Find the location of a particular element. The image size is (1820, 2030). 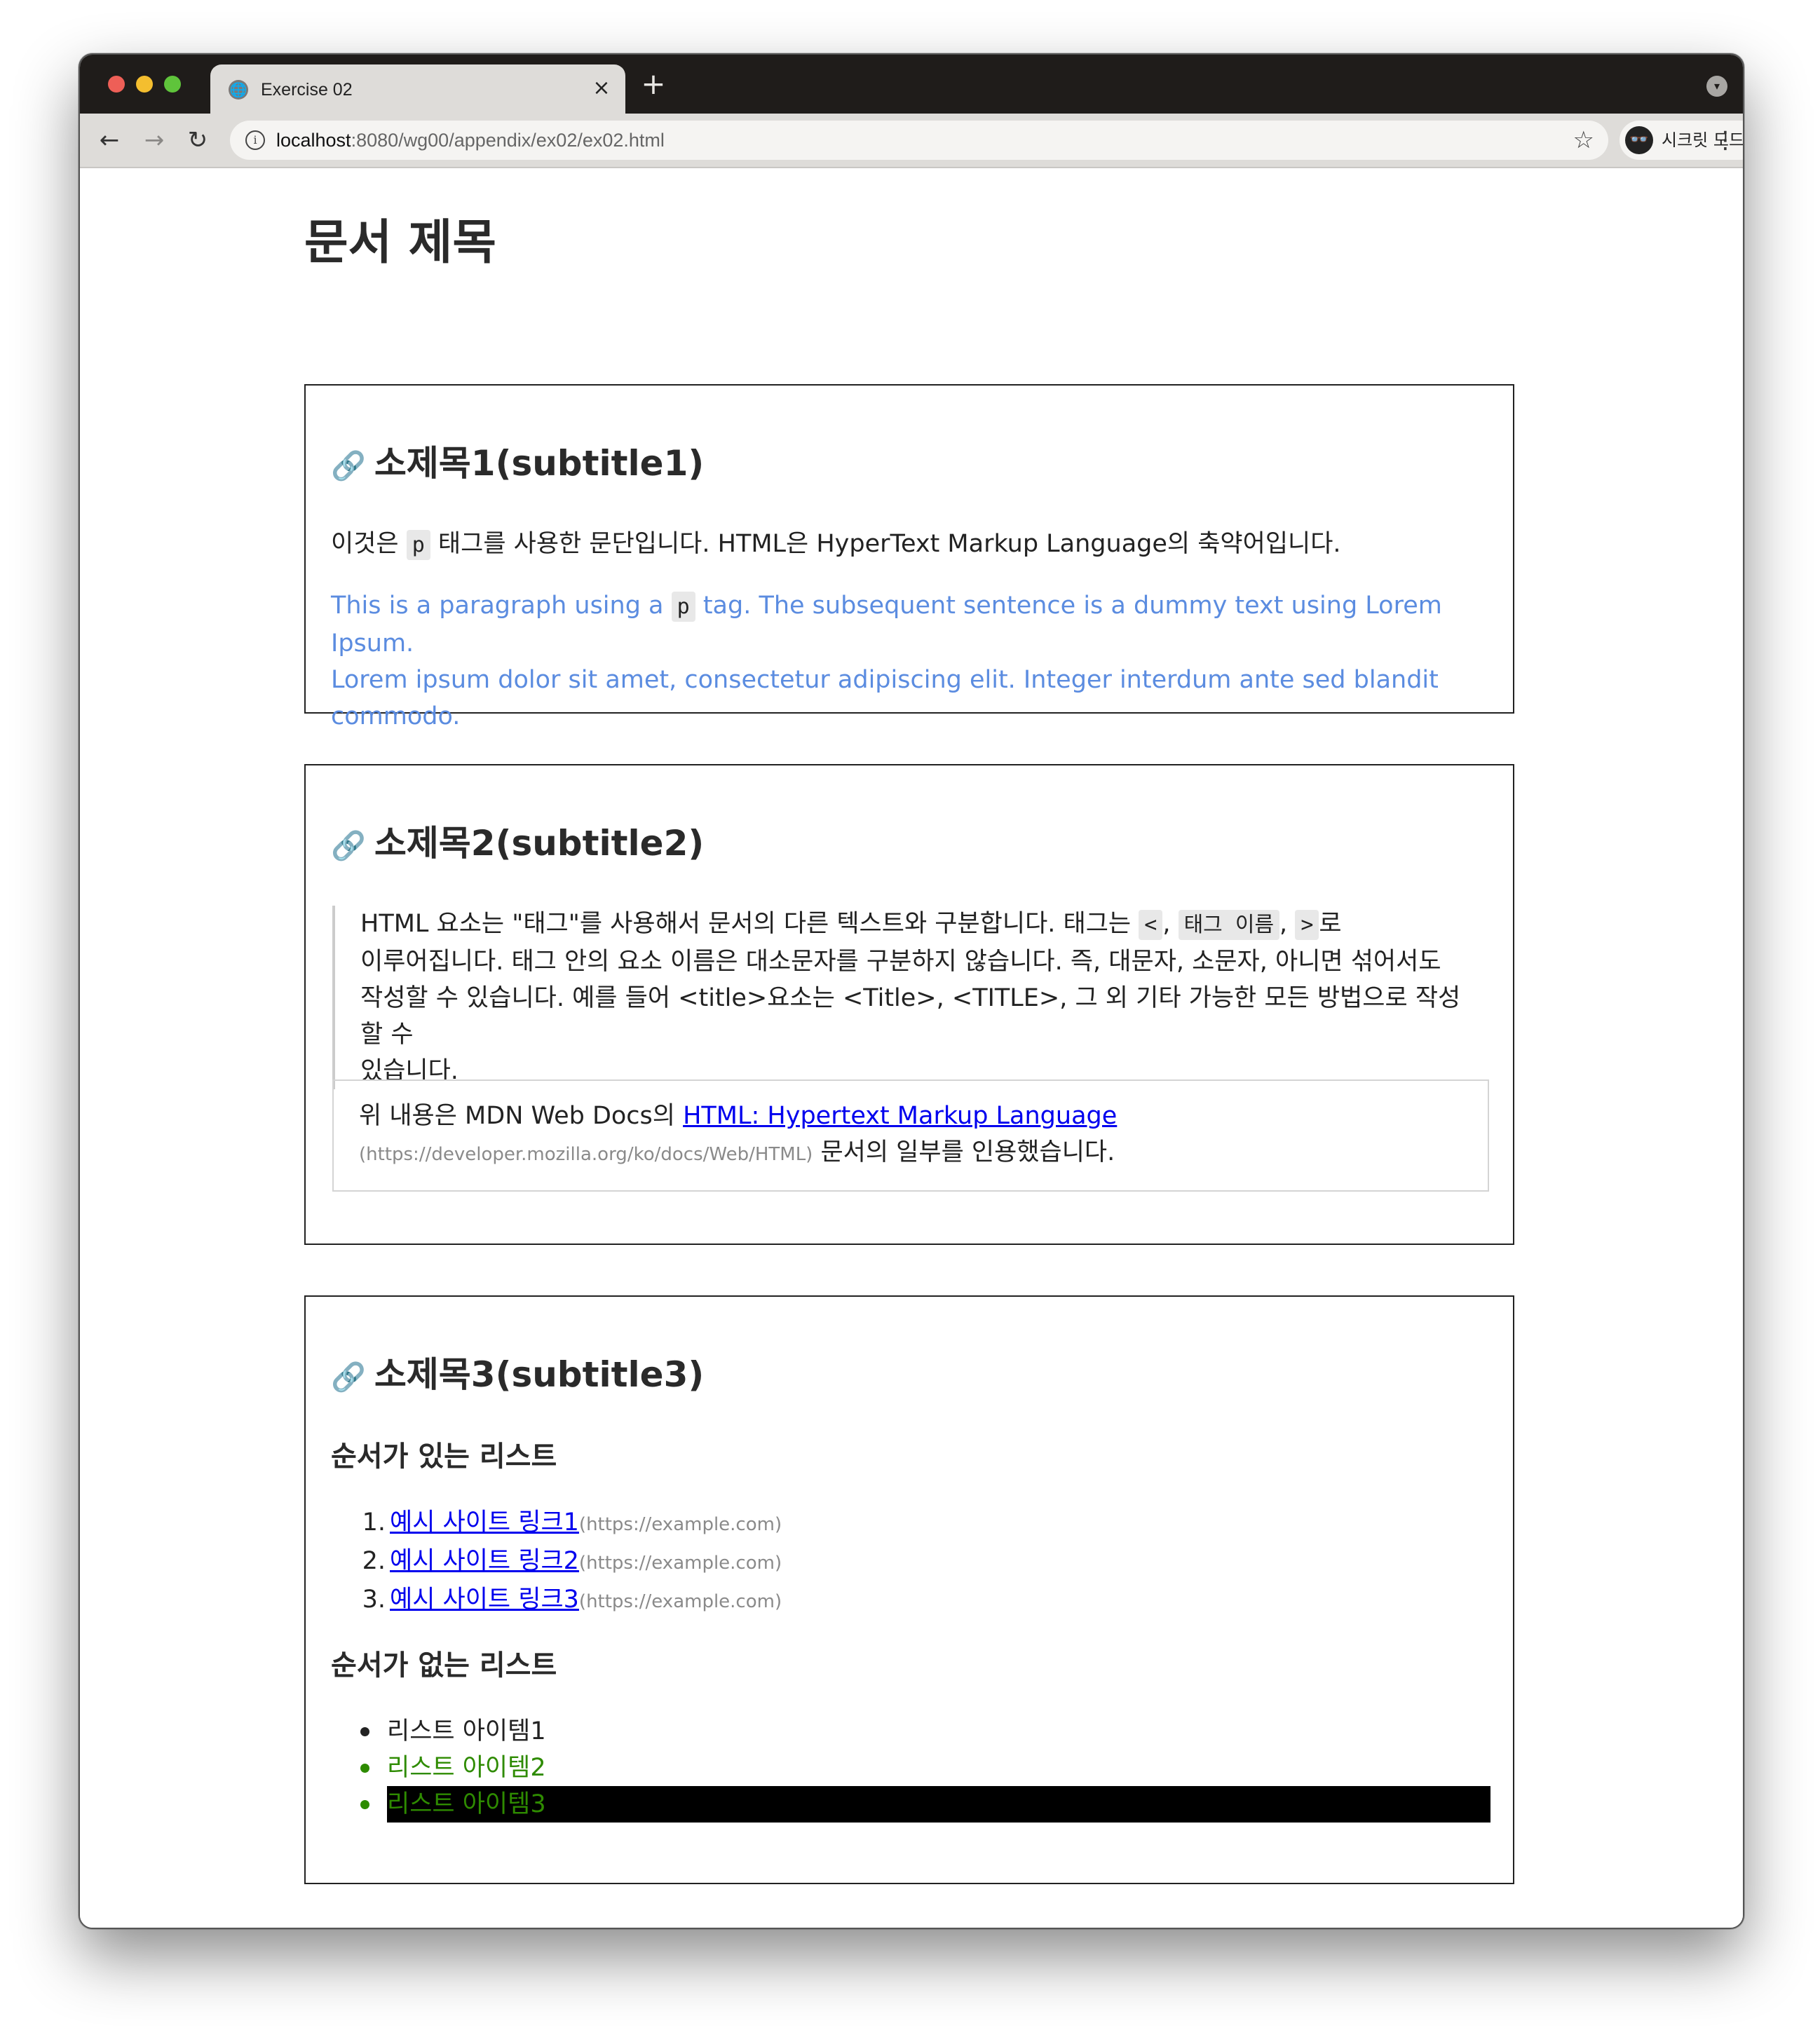

list-item-text: 리스트 아이템2 is located at coordinates (466, 1768).